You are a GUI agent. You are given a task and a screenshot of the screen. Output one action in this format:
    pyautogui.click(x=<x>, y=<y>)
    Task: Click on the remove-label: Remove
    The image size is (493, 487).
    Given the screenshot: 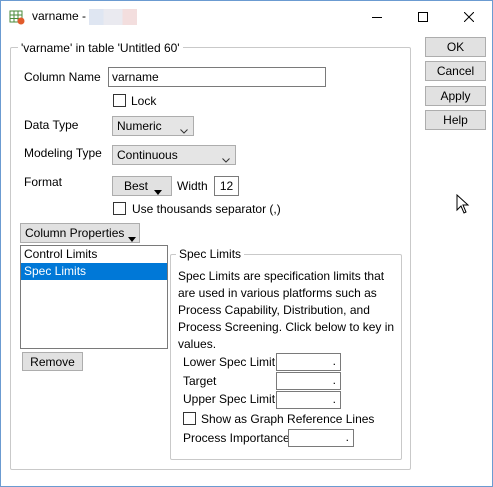 What is the action you would take?
    pyautogui.click(x=52, y=361)
    